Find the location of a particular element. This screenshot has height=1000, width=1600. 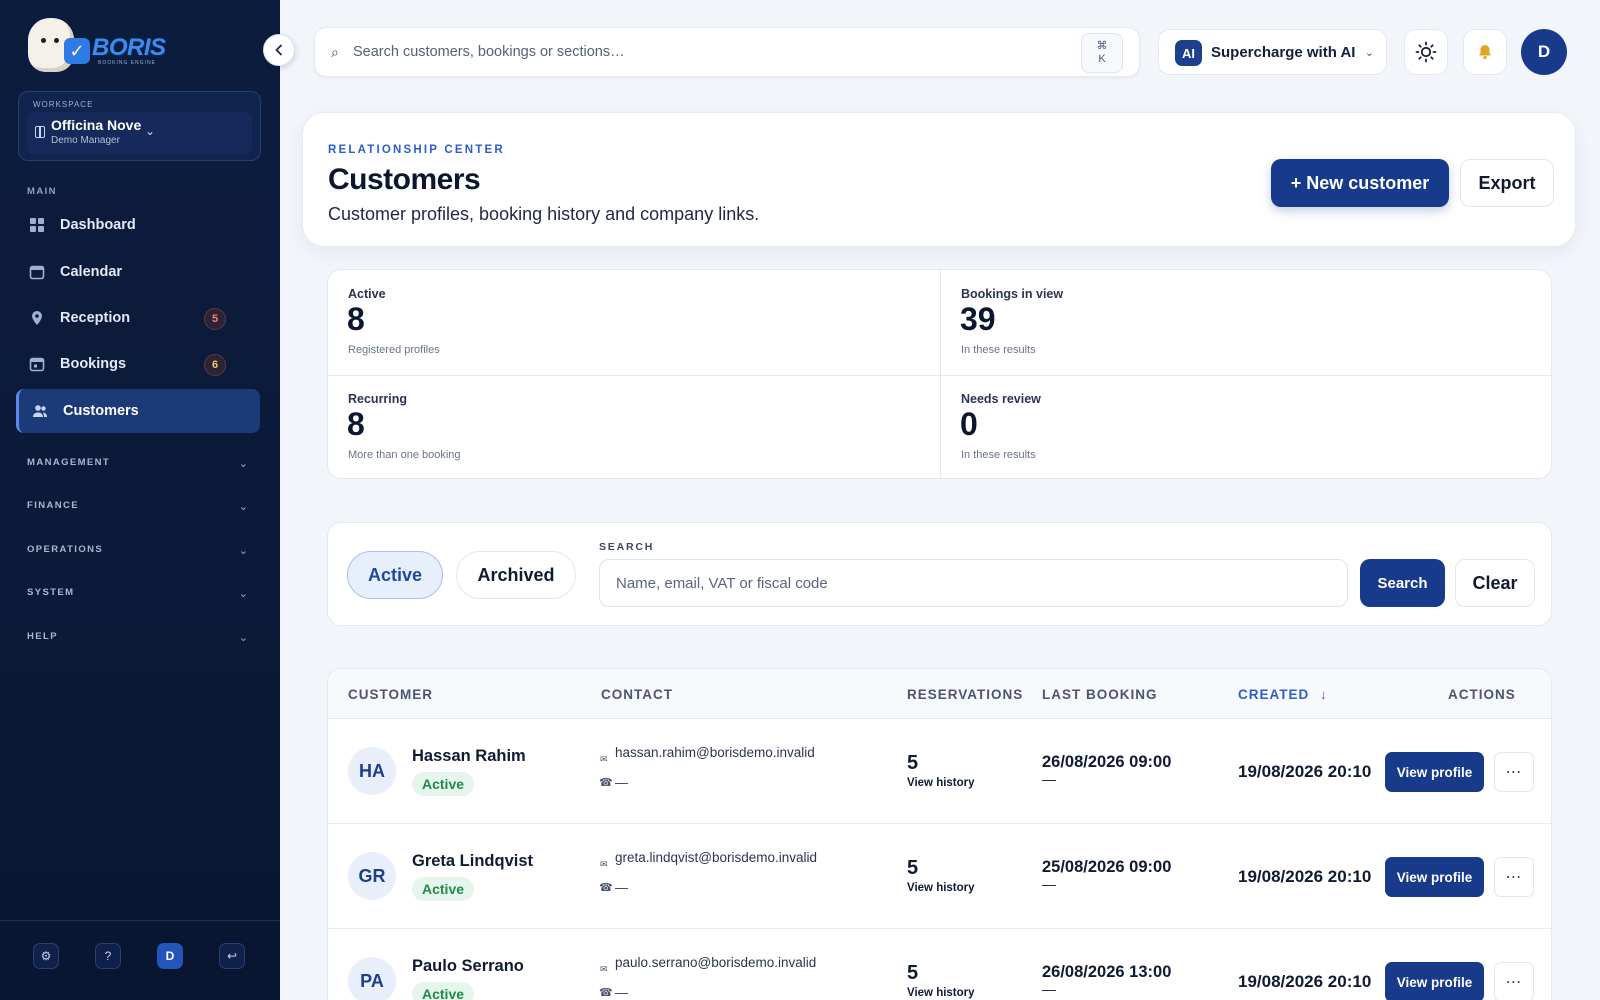

group-label: OPERATIONS is located at coordinates (65, 549).